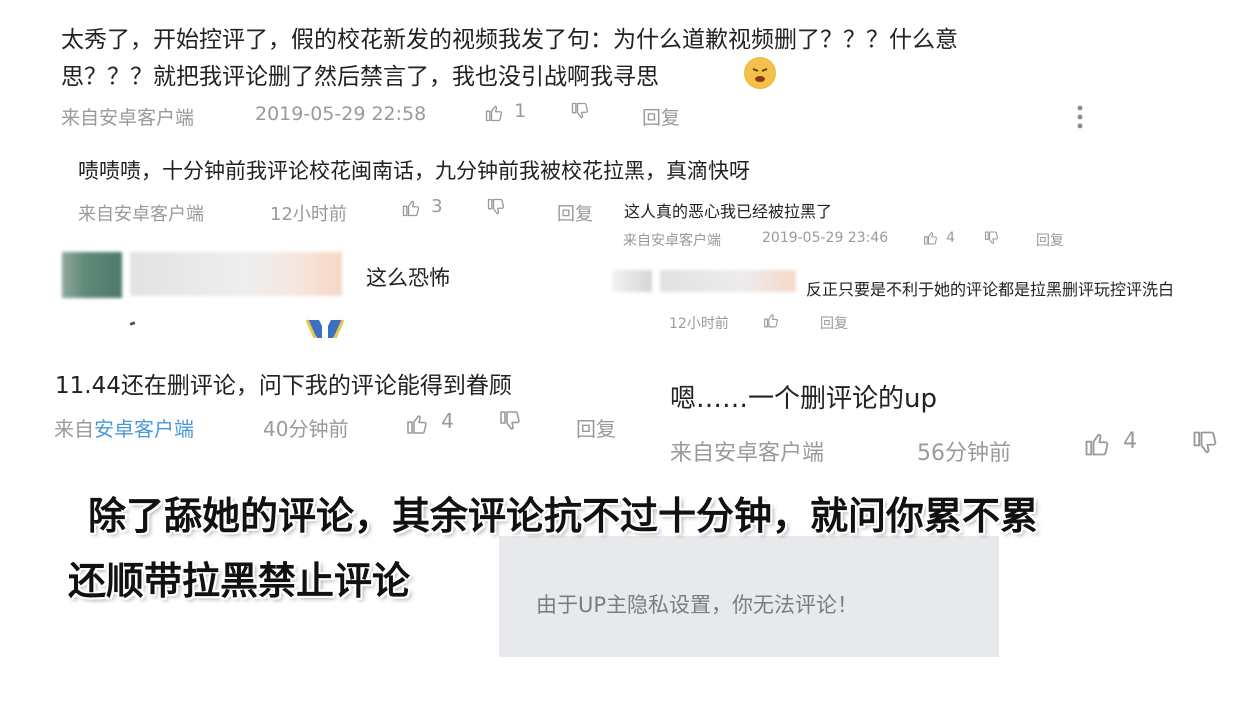  Describe the element at coordinates (563, 516) in the screenshot. I see `caption-line1: 除了舔她的评论，其余评论抗不过十分钟，就问你累不累` at that location.